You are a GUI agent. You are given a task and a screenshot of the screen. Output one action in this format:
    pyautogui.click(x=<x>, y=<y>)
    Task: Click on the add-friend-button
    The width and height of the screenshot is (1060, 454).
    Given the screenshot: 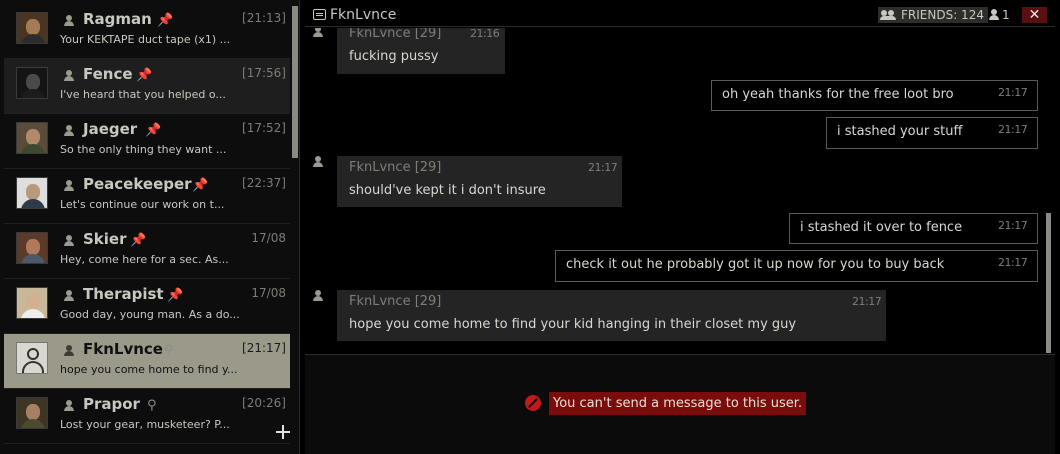 What is the action you would take?
    pyautogui.click(x=283, y=432)
    